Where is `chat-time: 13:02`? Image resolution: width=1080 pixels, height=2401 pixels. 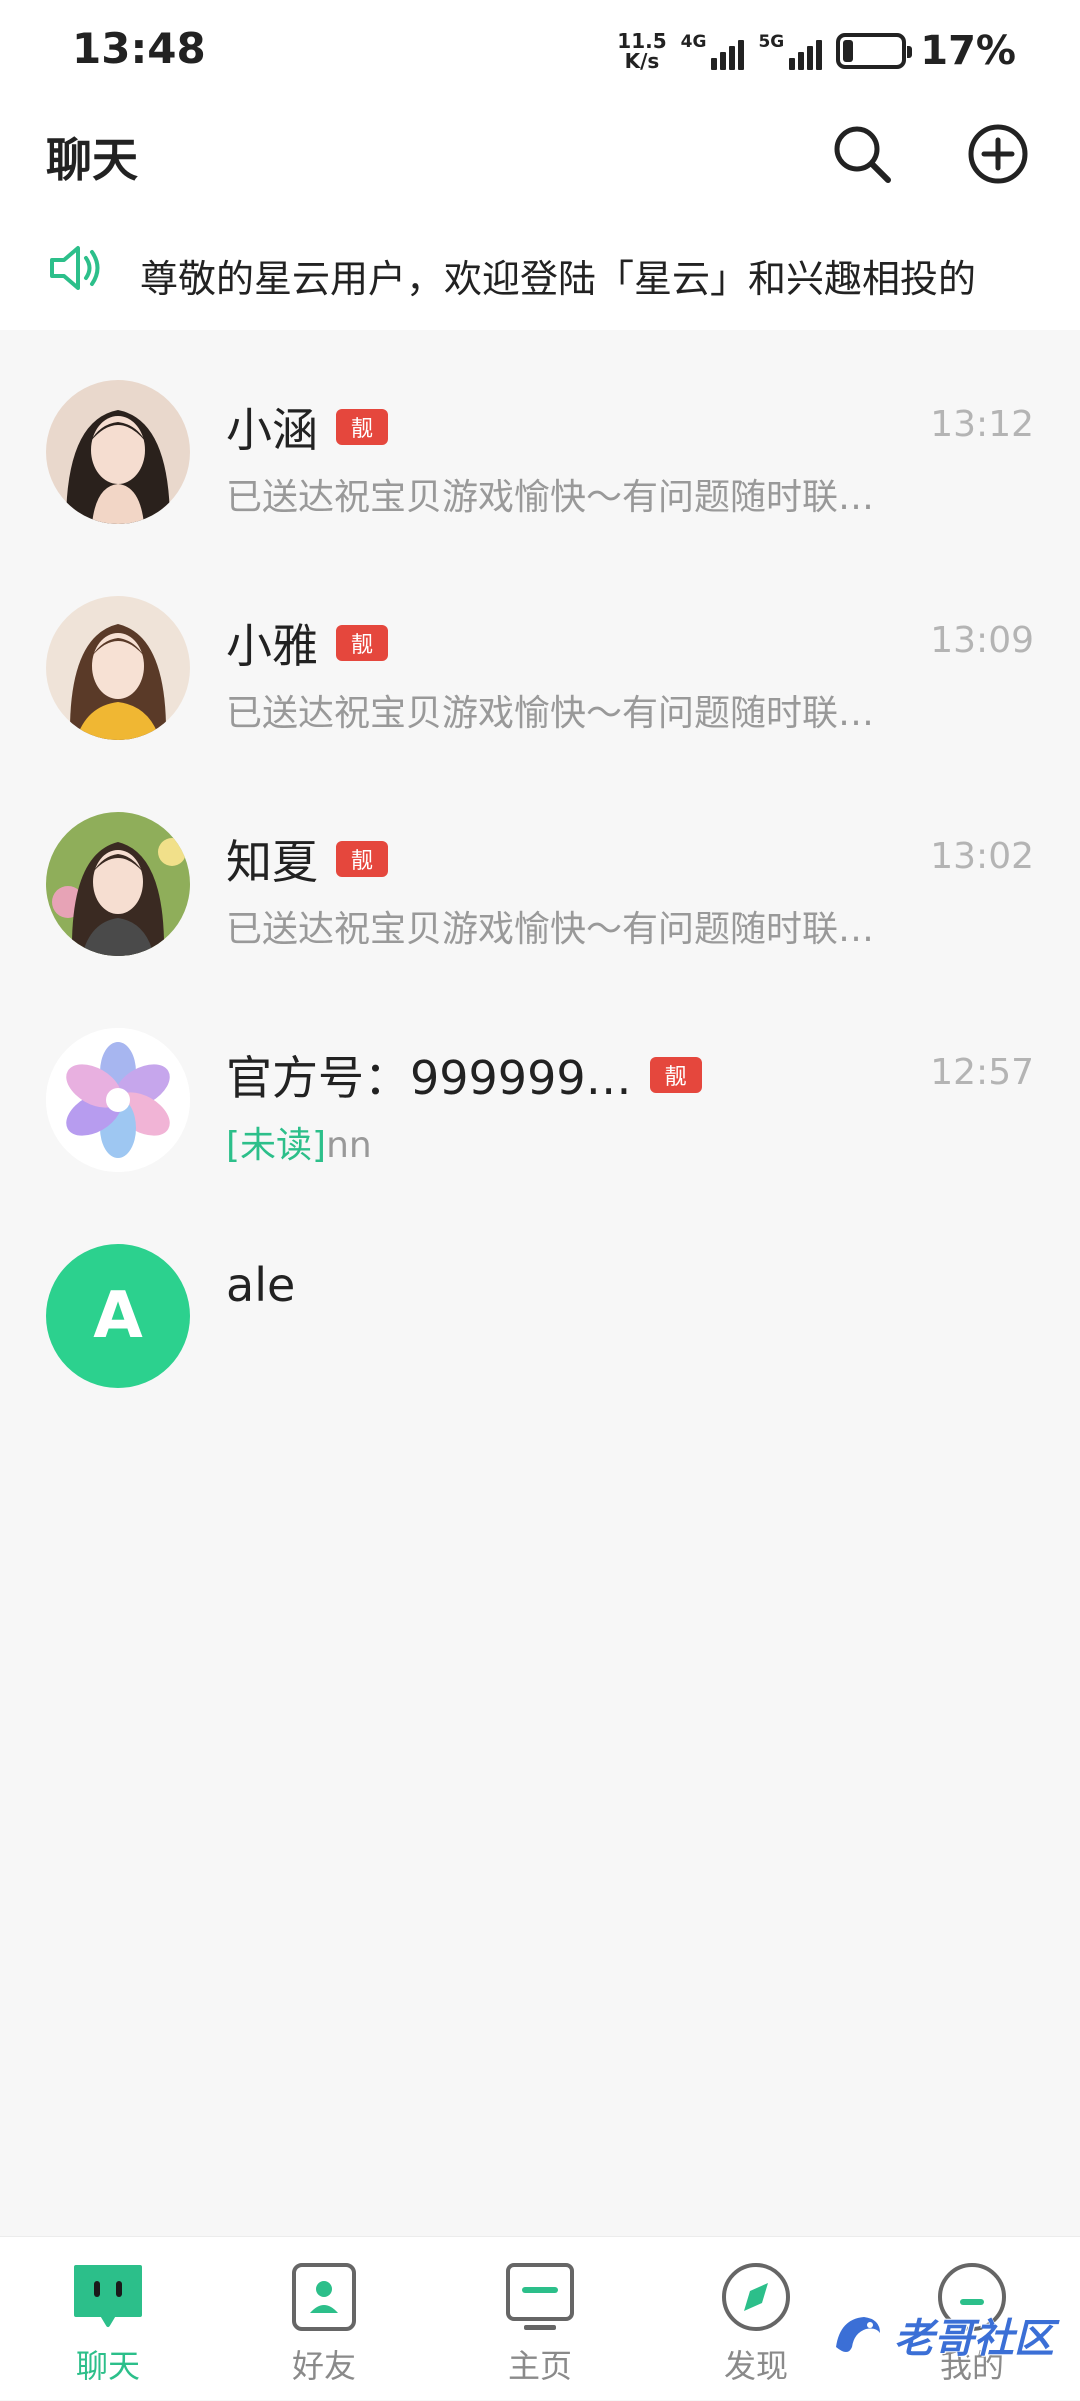 chat-time: 13:02 is located at coordinates (982, 856).